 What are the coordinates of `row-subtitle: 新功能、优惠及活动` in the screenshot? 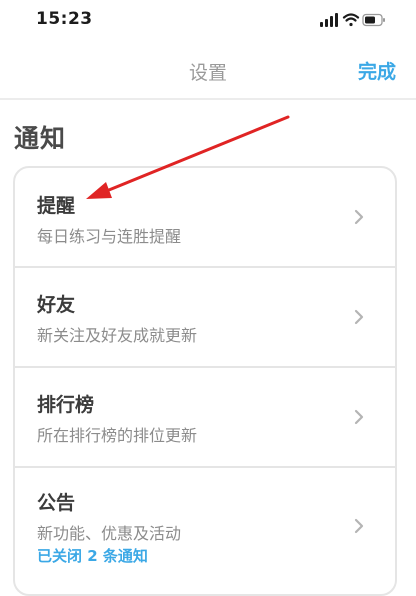 It's located at (109, 533).